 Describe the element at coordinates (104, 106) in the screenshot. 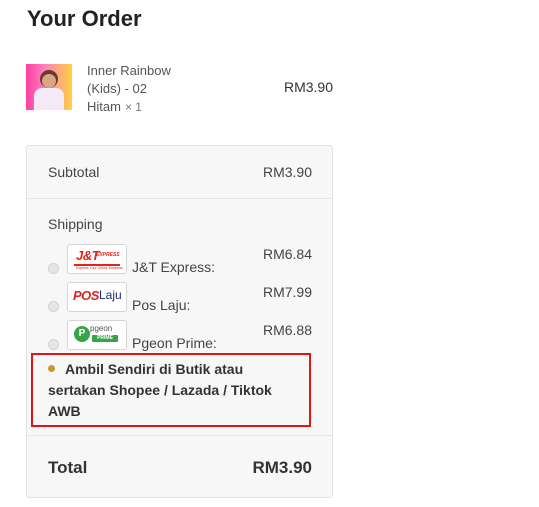

I see `product-variant: Hitam` at that location.